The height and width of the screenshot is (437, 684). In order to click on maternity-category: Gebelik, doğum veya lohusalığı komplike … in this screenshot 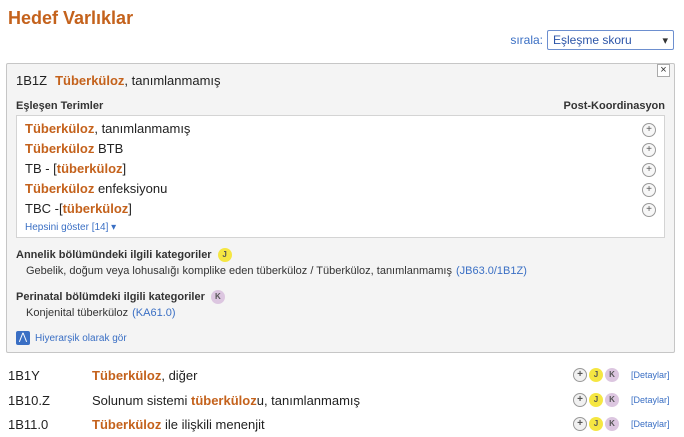, I will do `click(276, 271)`.